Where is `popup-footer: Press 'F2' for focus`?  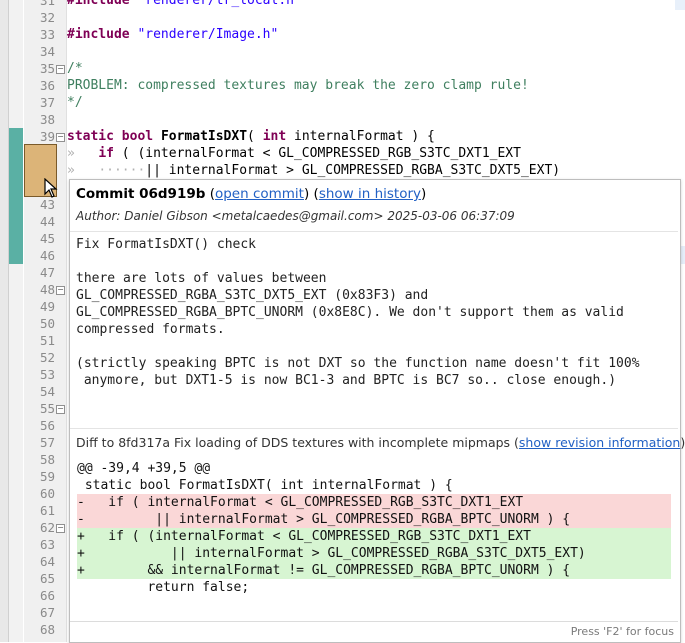
popup-footer: Press 'F2' for focus is located at coordinates (374, 631).